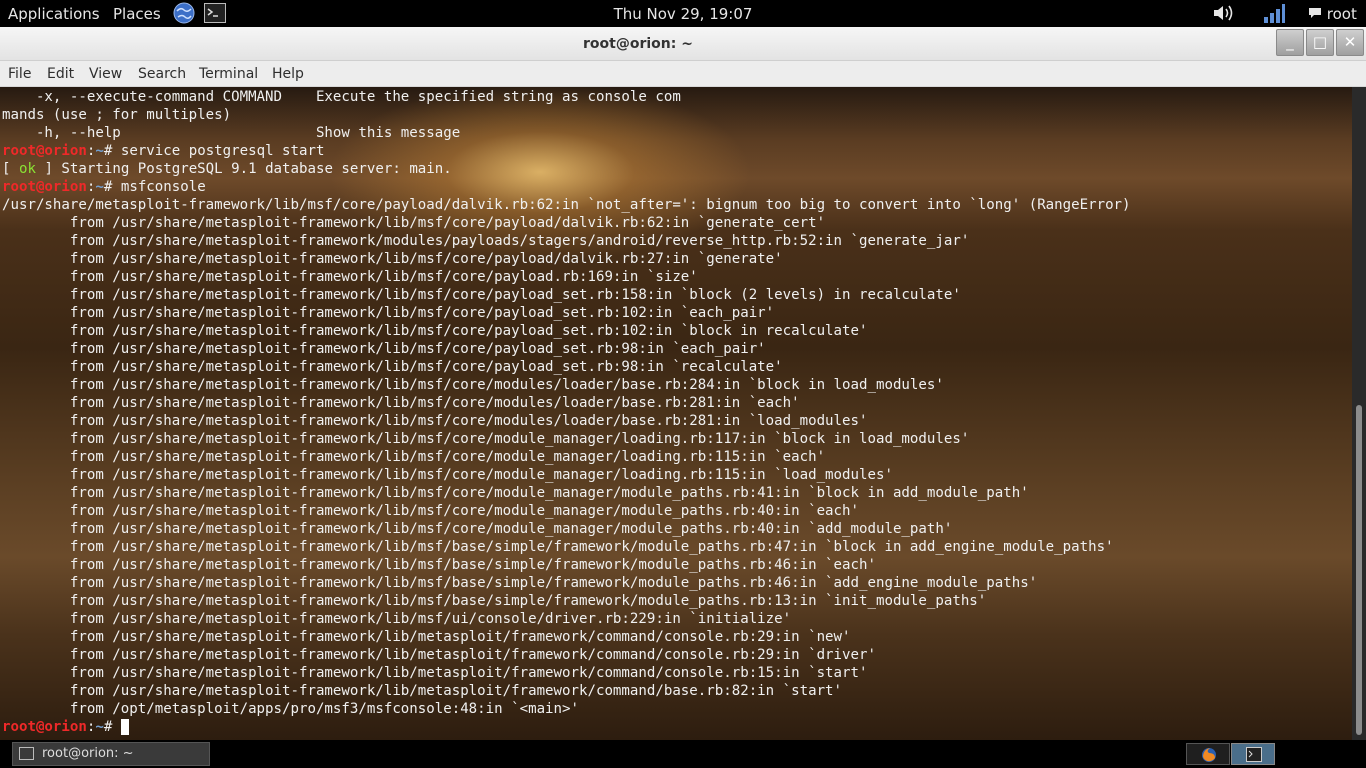  Describe the element at coordinates (222, 151) in the screenshot. I see `command-text: service postgresql start` at that location.